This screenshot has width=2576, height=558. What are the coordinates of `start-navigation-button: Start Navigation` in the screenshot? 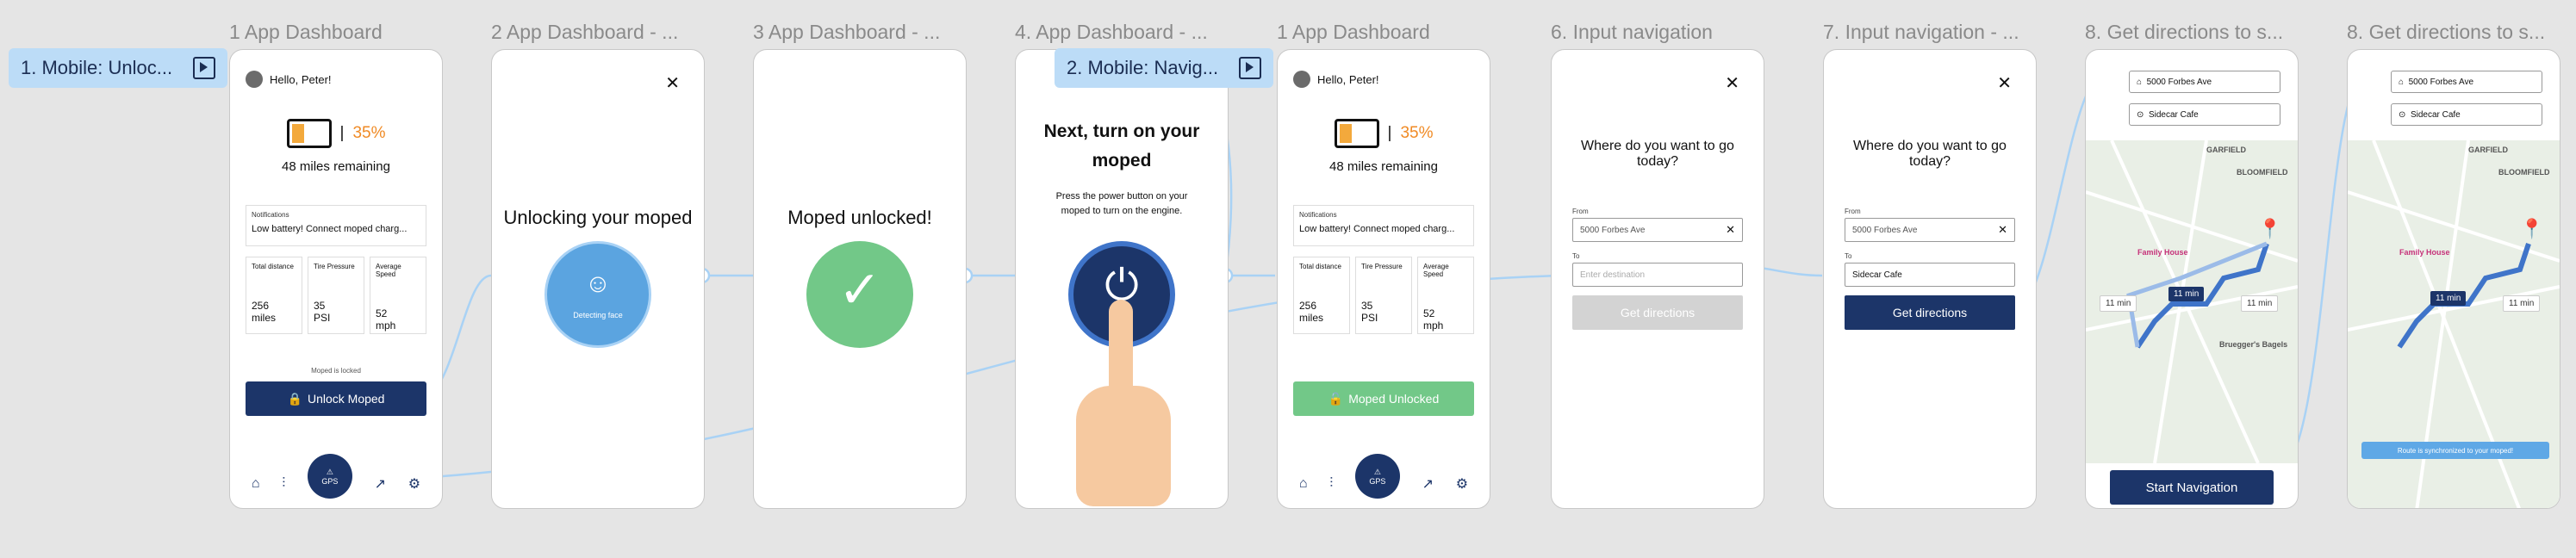 It's located at (2192, 487).